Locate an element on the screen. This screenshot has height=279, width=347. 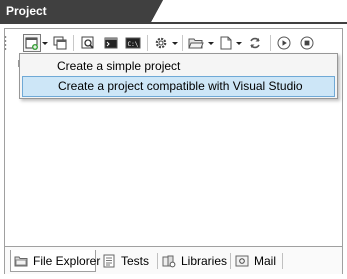
console-icon is located at coordinates (111, 43).